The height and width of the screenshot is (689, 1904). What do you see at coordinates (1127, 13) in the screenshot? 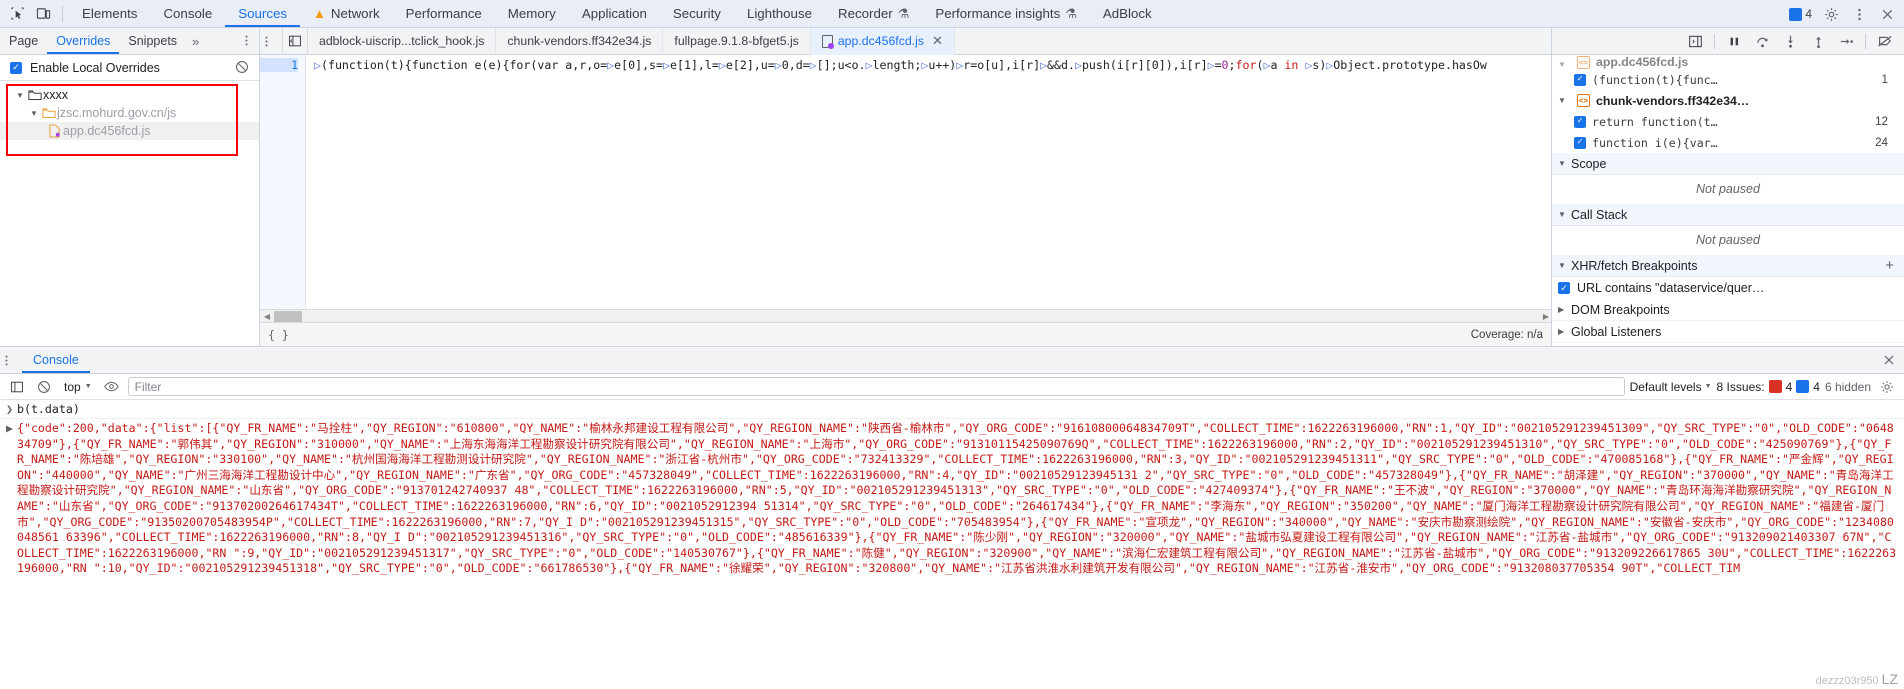
I see `tab-adblock: AdBlock` at bounding box center [1127, 13].